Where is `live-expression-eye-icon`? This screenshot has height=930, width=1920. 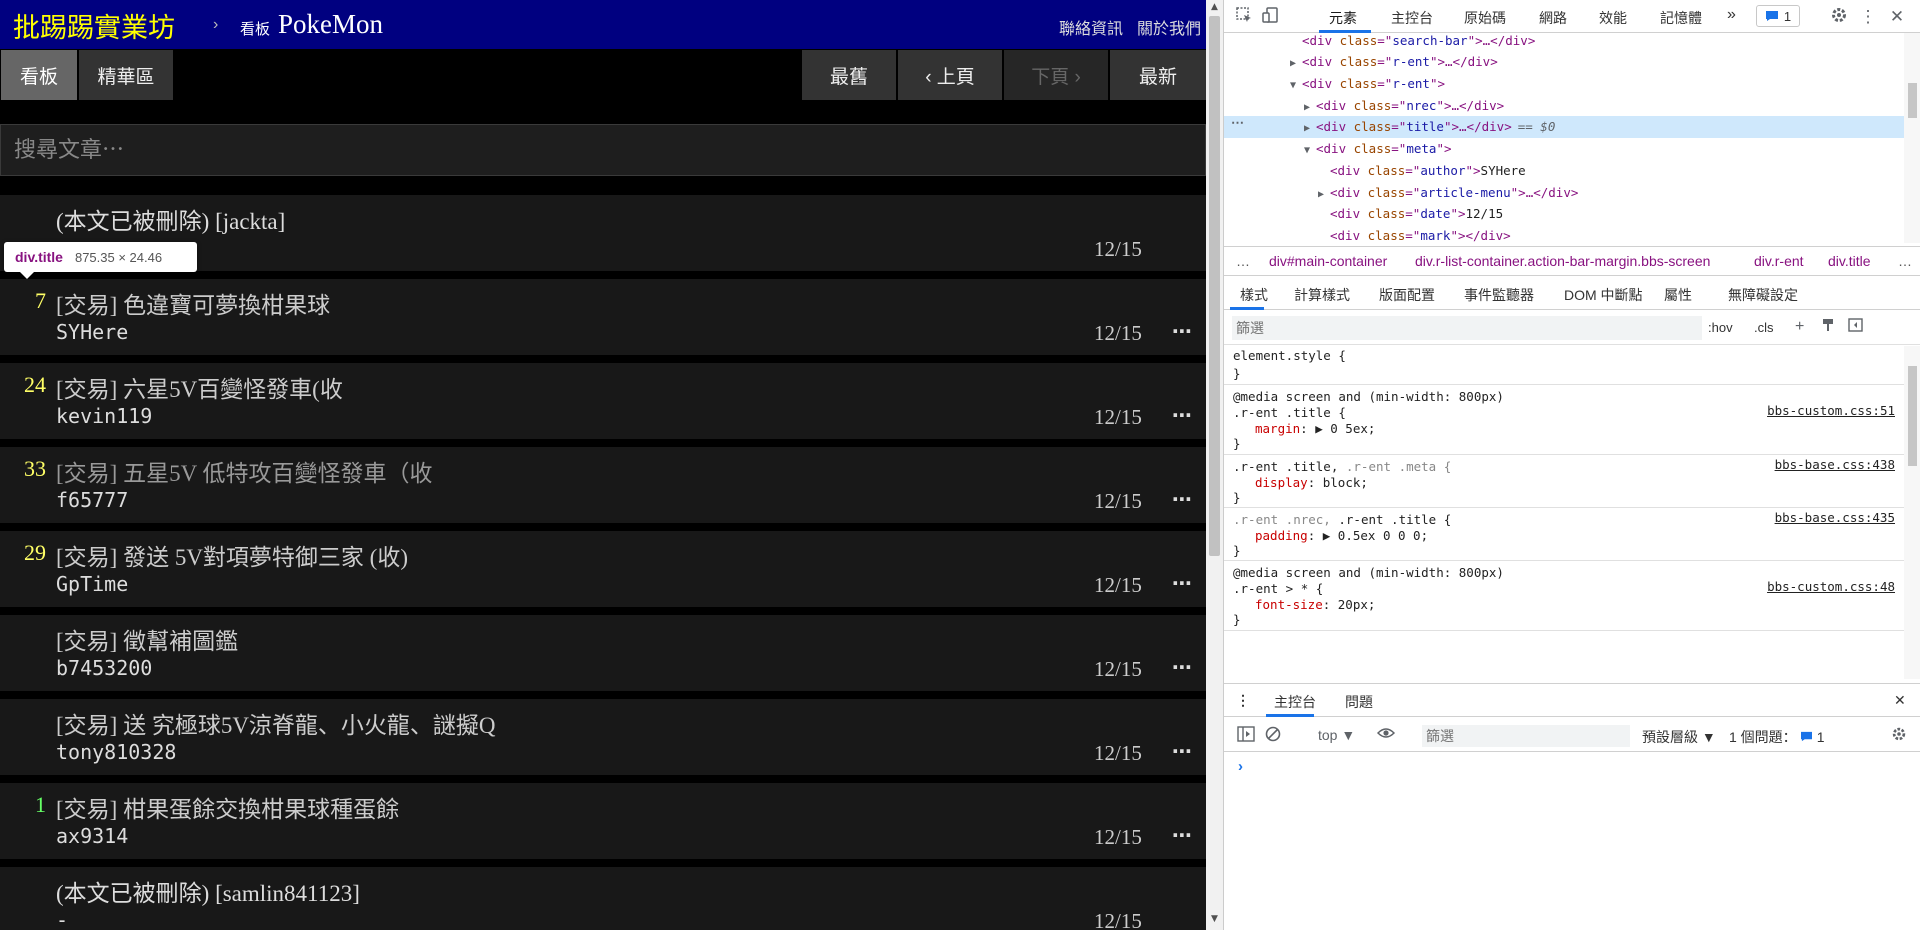 live-expression-eye-icon is located at coordinates (1386, 735).